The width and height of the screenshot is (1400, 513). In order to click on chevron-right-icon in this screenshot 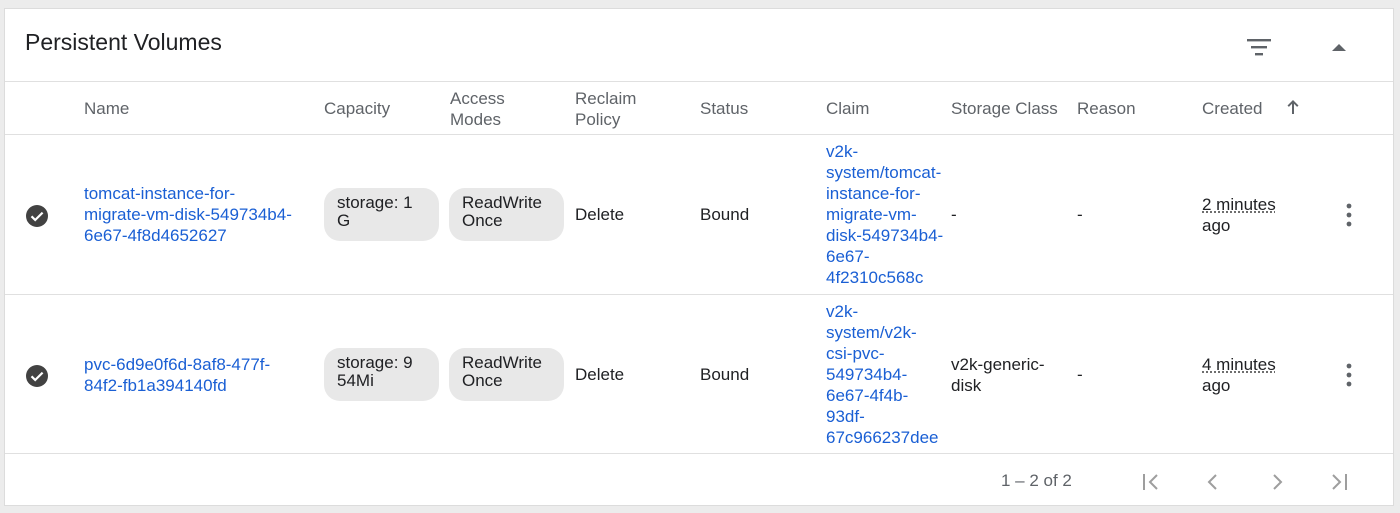, I will do `click(1277, 482)`.